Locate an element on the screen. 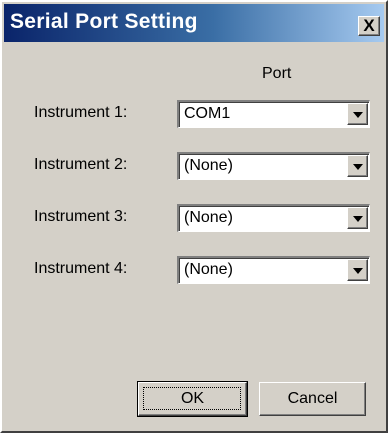 The image size is (388, 433). title-bar: Serial Port Setting X is located at coordinates (194, 23).